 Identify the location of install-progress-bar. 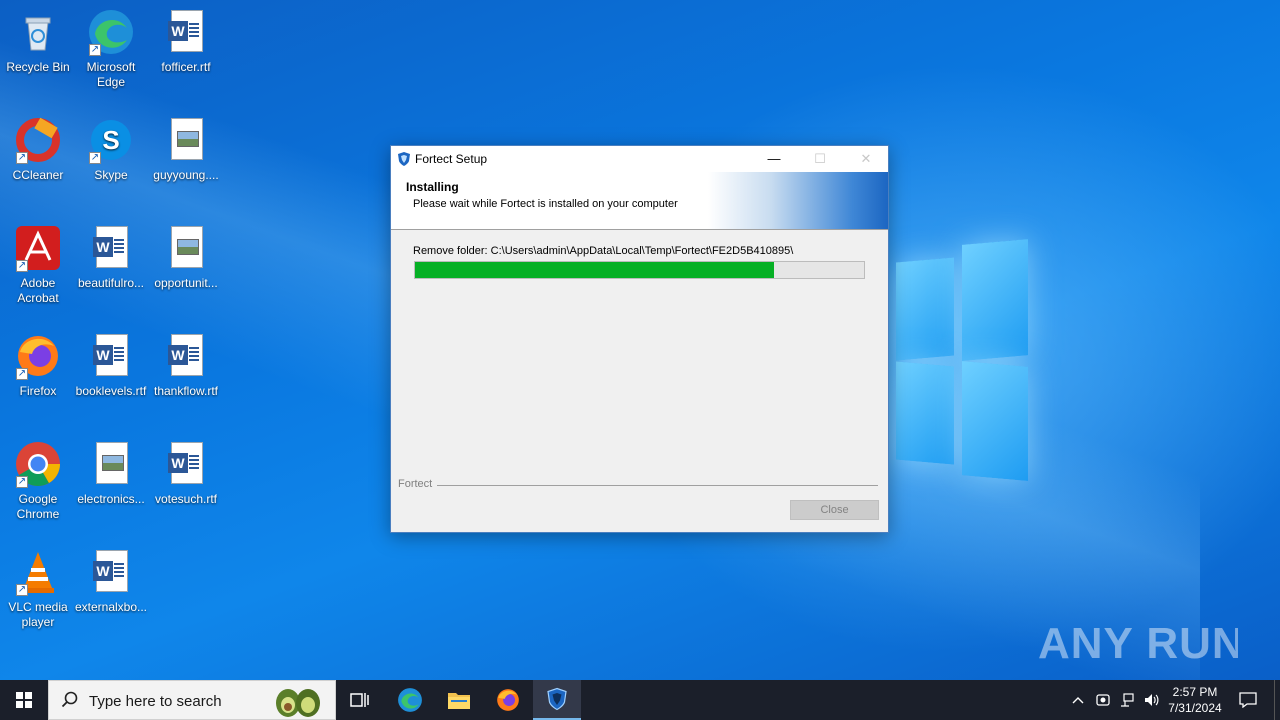
(639, 270).